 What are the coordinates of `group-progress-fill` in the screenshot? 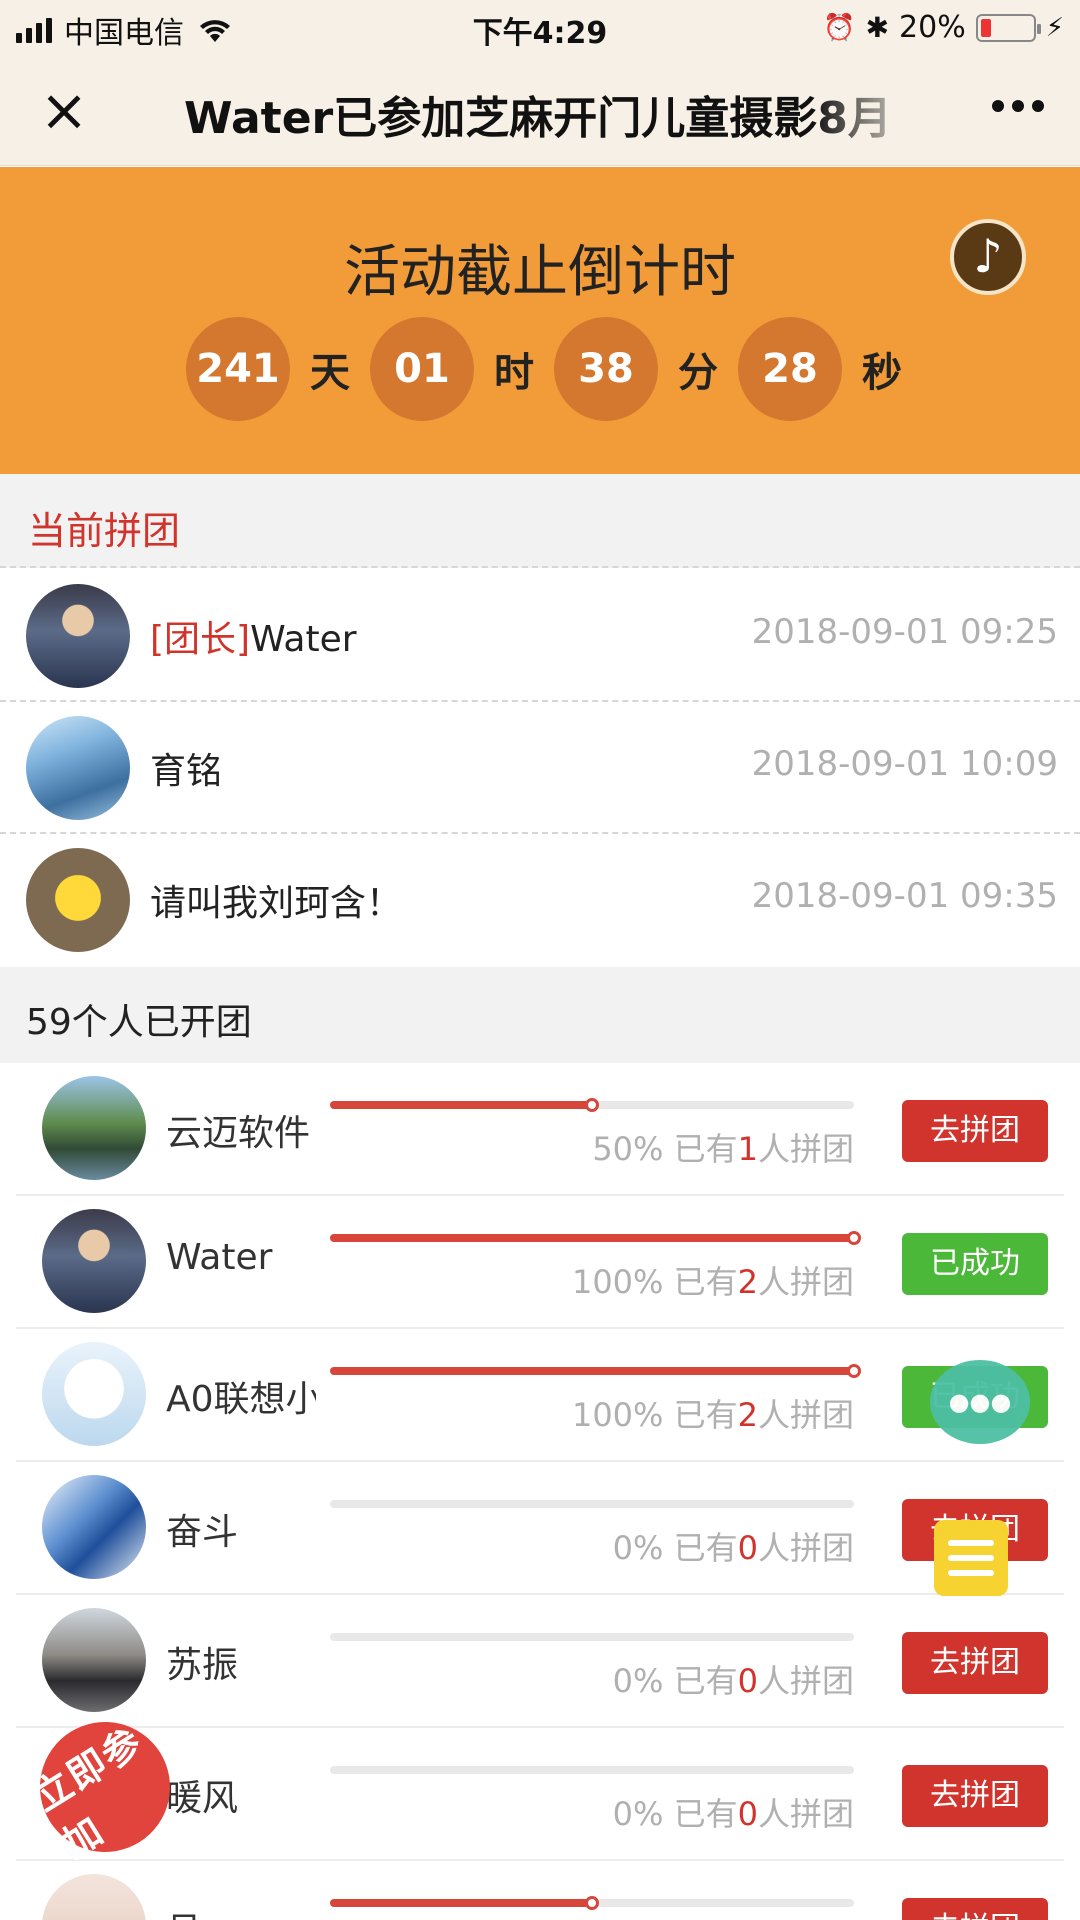 It's located at (592, 1371).